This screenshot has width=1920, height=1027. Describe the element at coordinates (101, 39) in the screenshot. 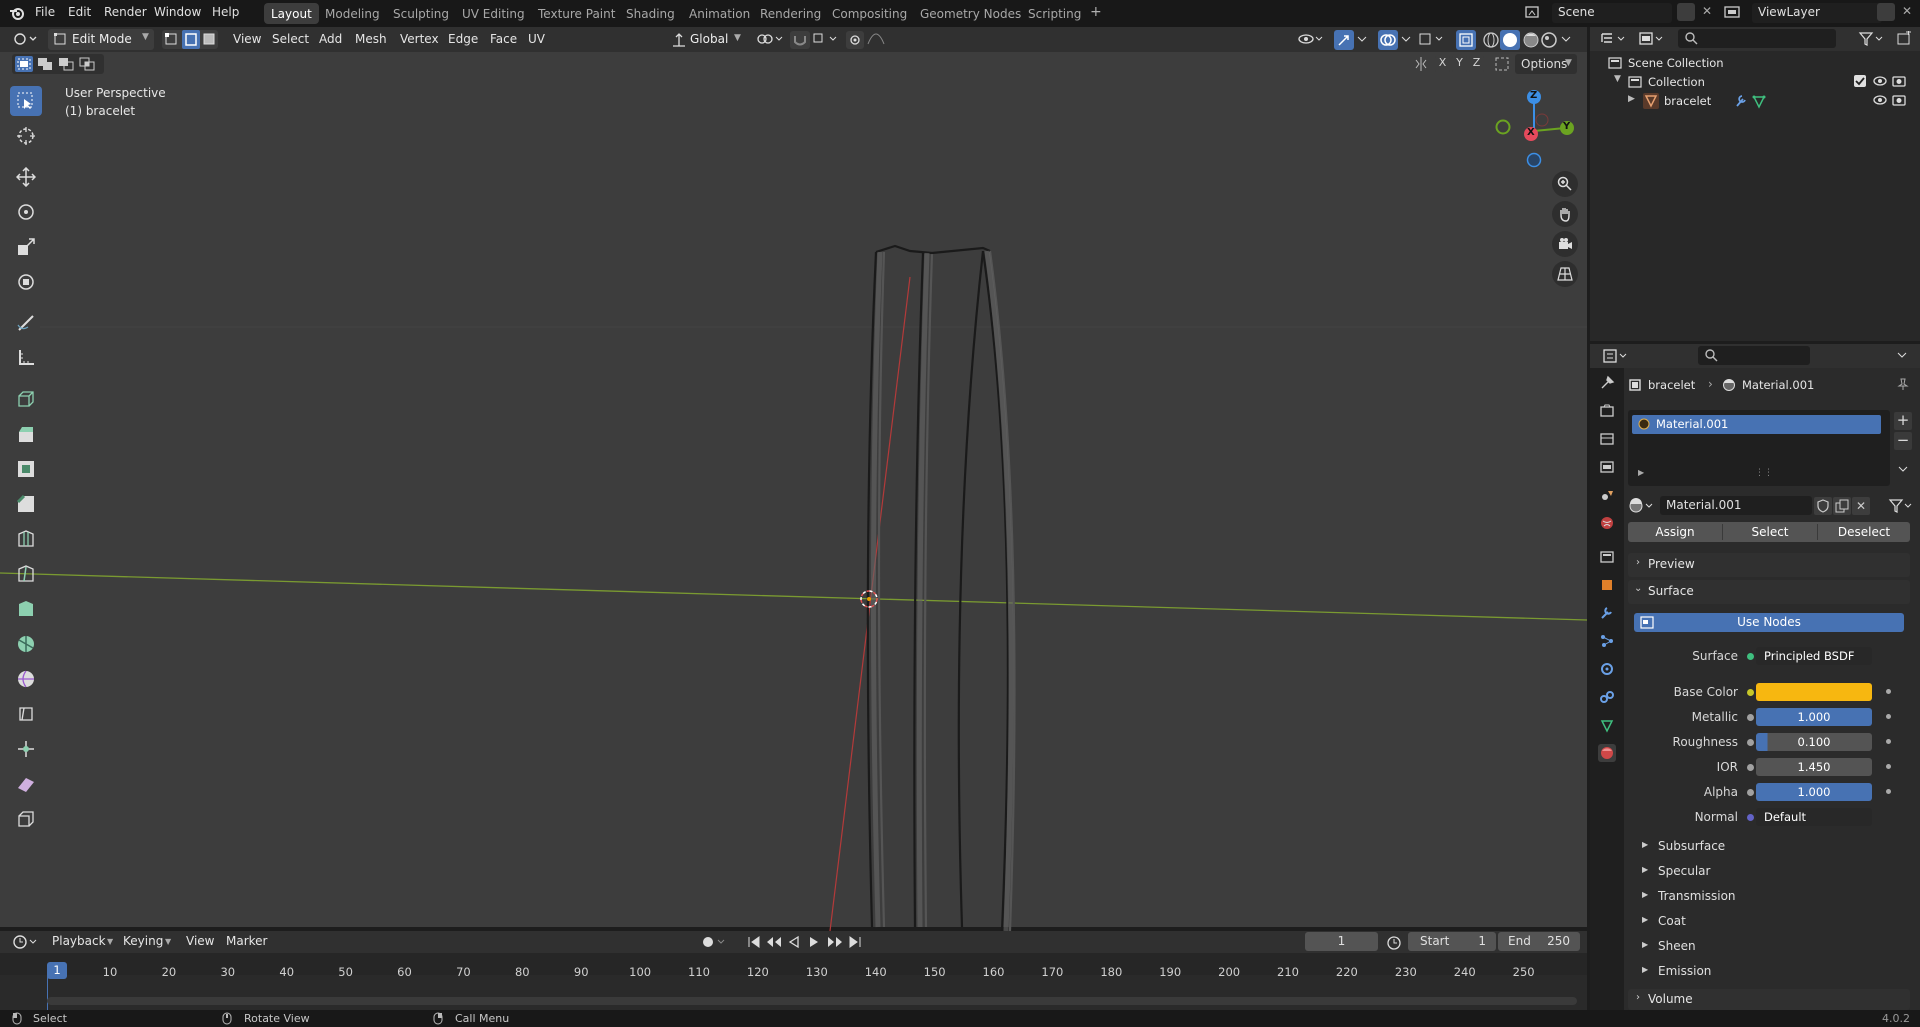

I see `mode-dropdown: Edit Mode ▼` at that location.